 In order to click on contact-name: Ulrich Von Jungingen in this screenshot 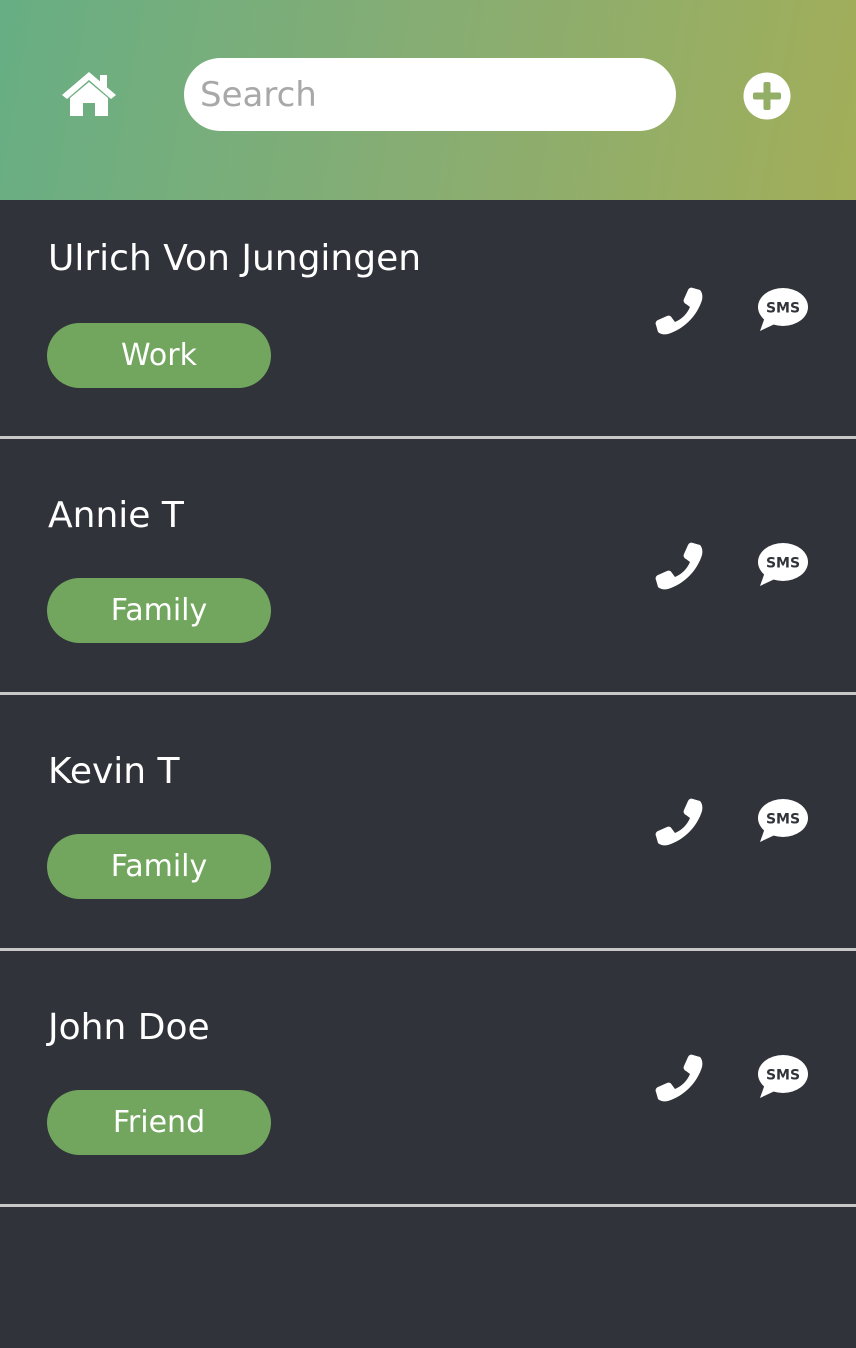, I will do `click(235, 258)`.